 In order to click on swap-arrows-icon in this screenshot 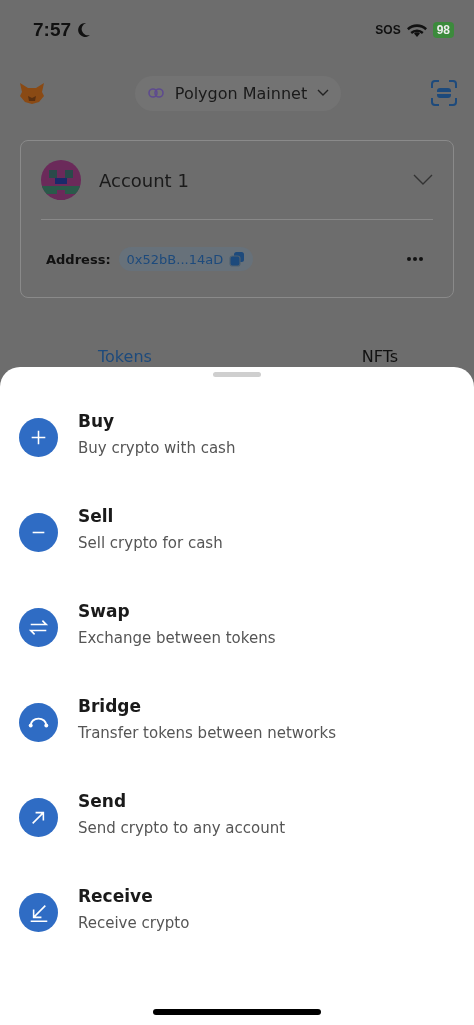, I will do `click(38, 627)`.